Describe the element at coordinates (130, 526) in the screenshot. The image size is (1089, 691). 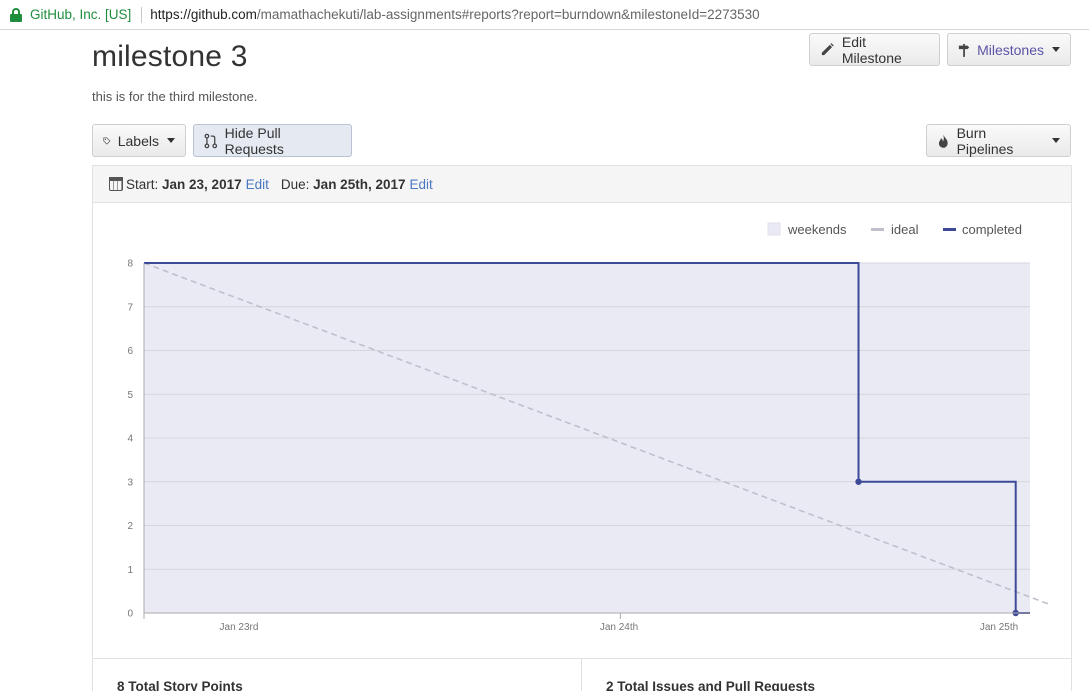
I see `y-tick-label: 2` at that location.